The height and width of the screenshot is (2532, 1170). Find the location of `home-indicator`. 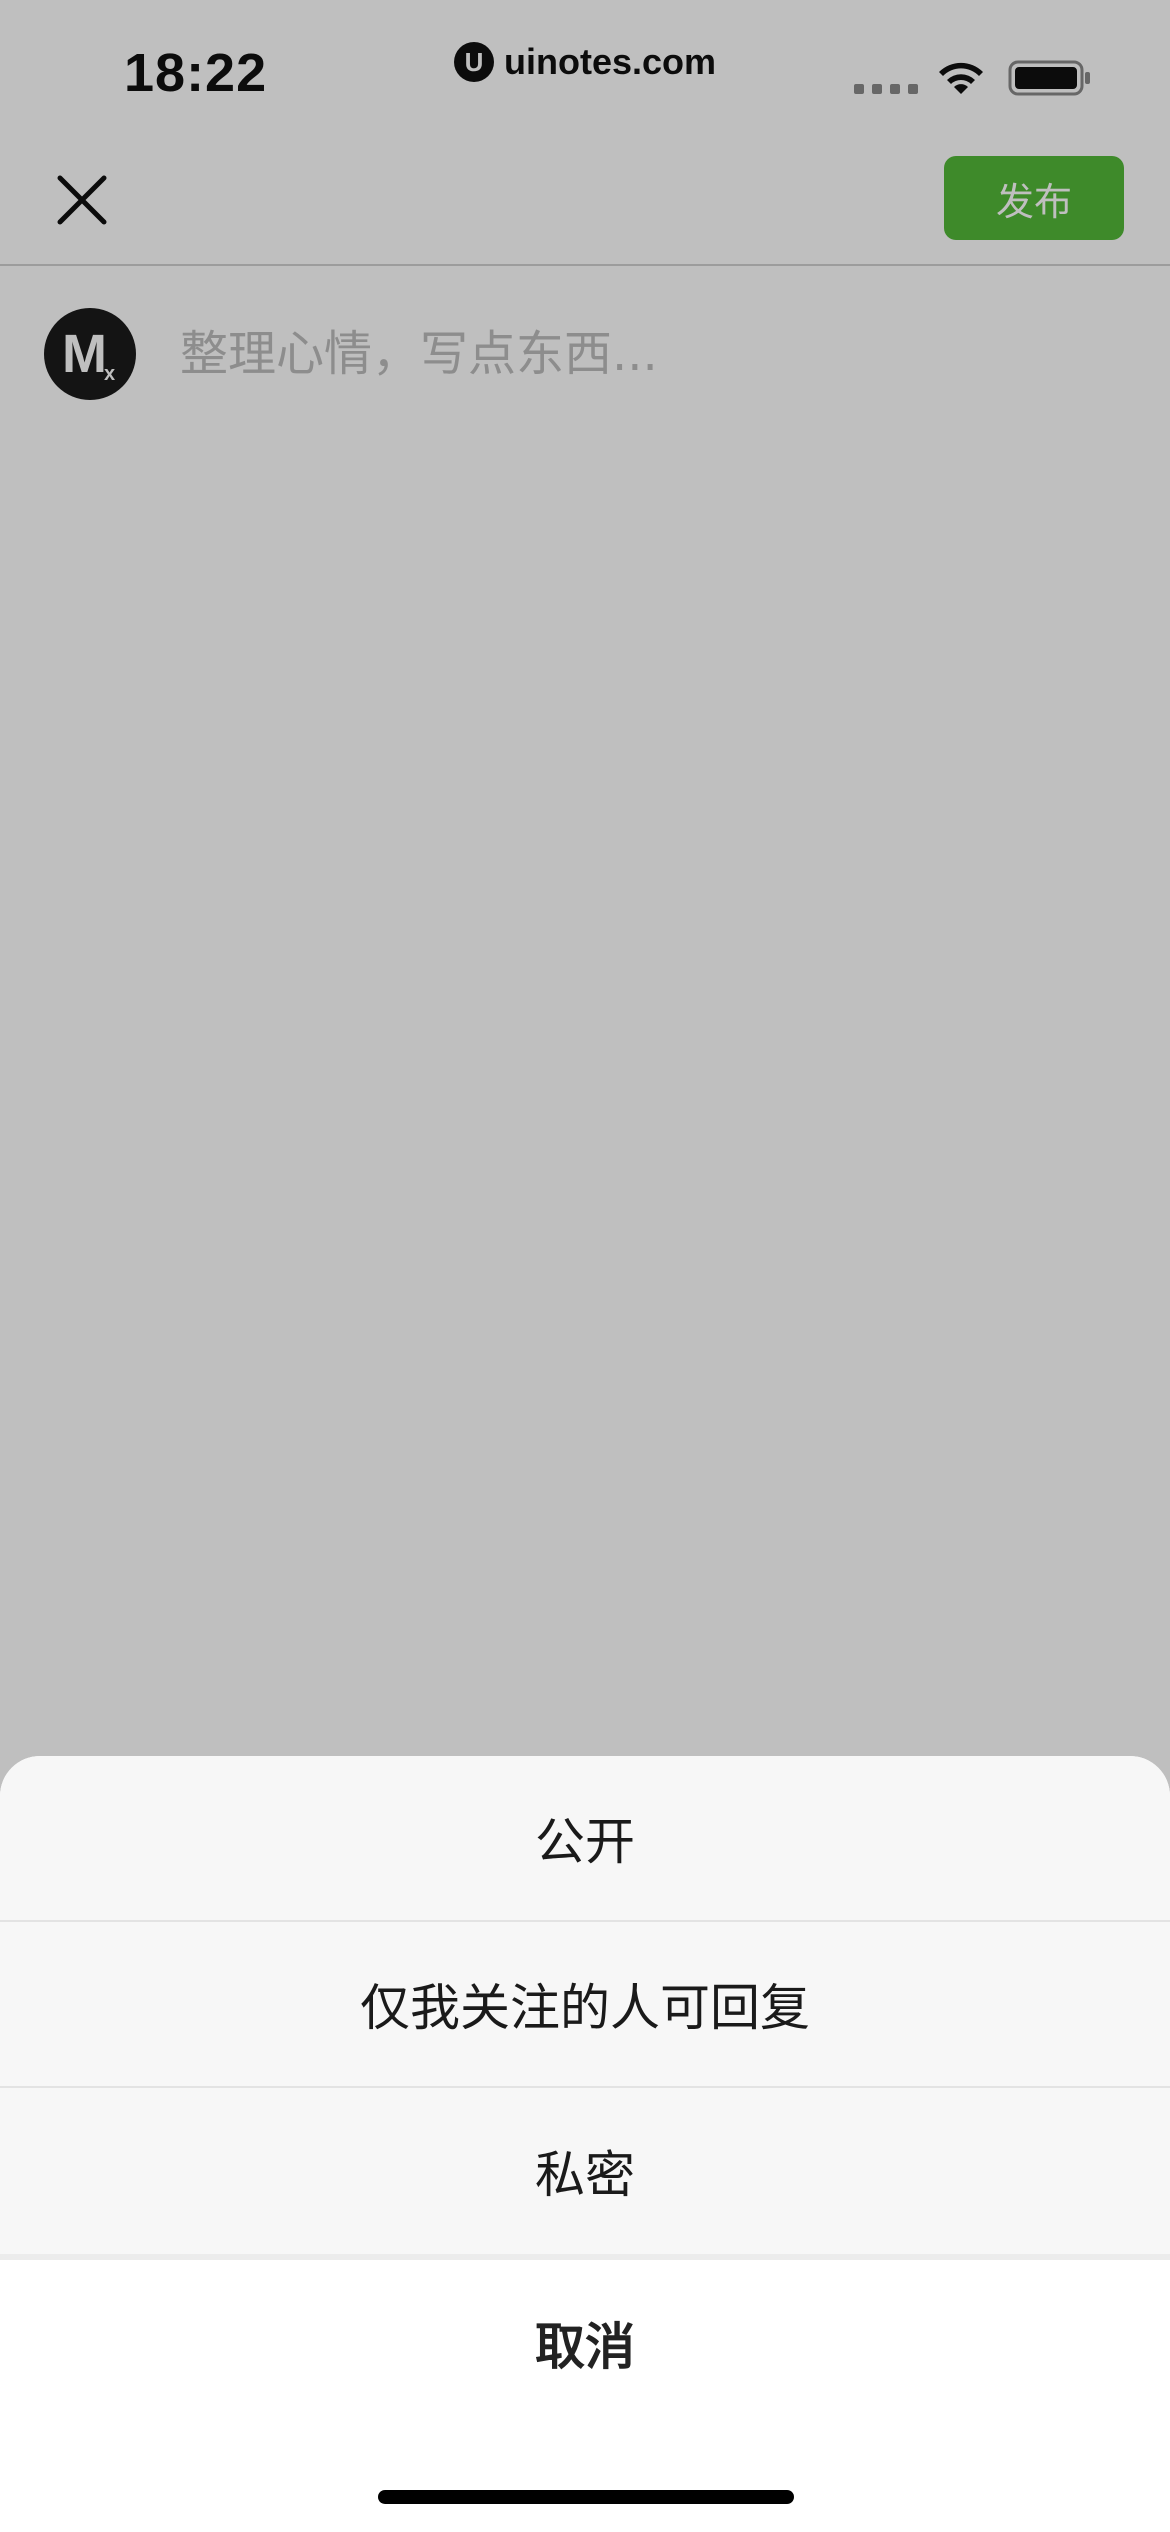

home-indicator is located at coordinates (586, 2497).